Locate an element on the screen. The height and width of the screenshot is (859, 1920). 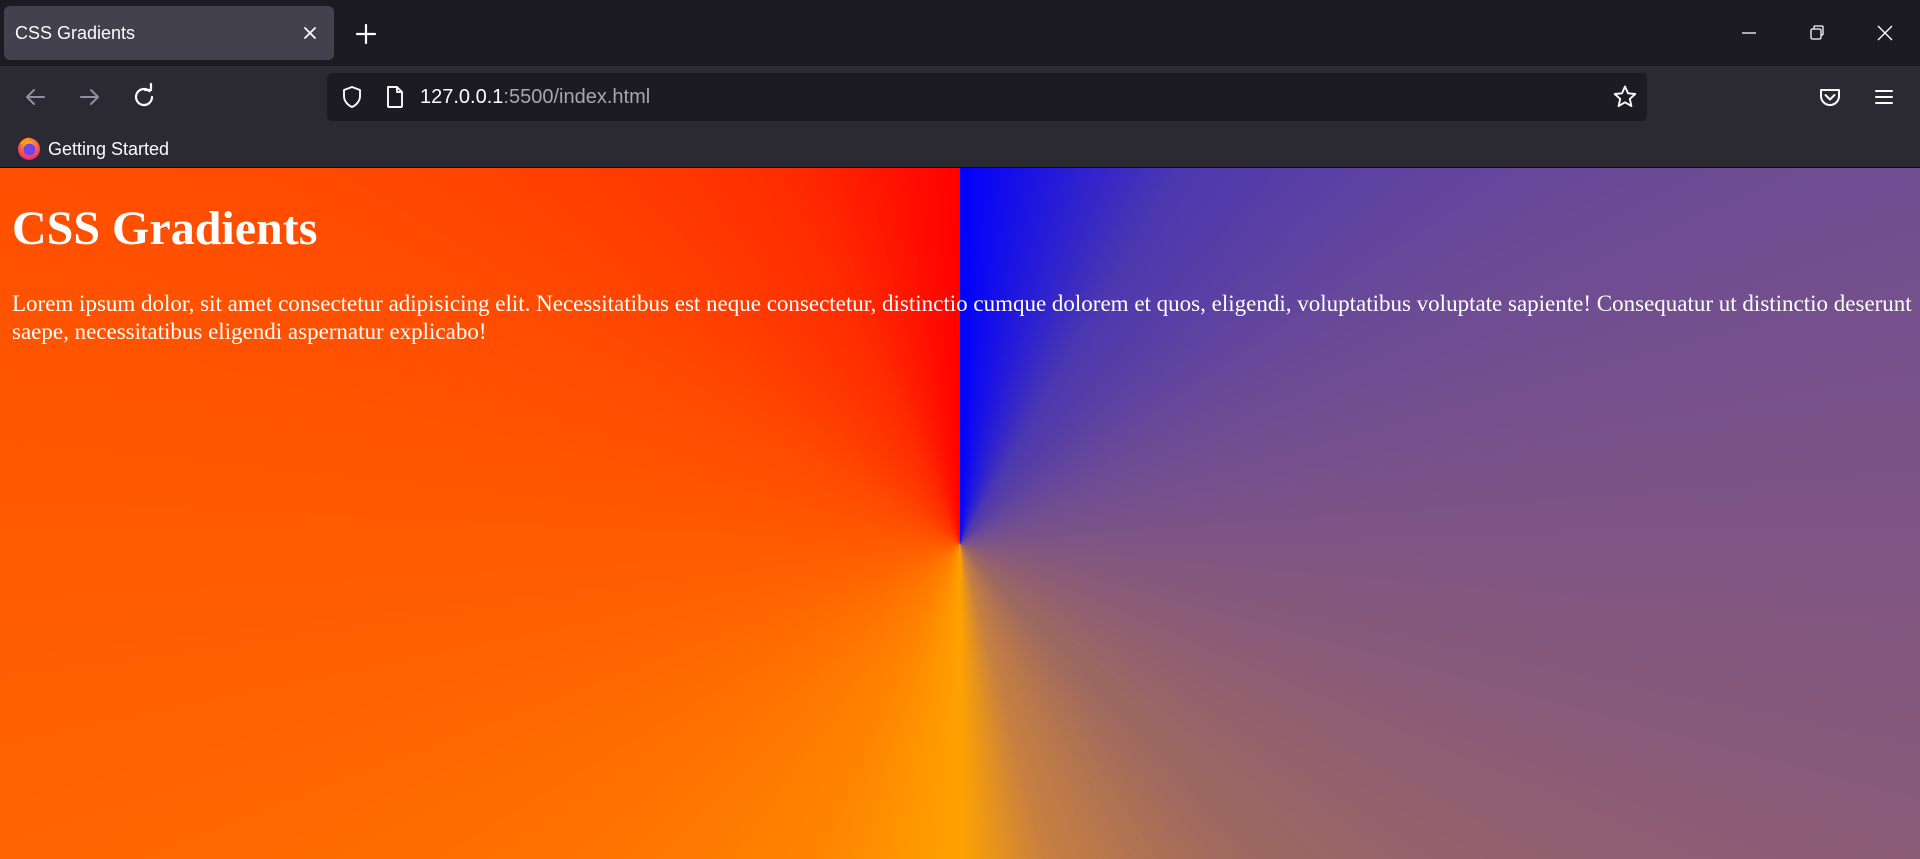
bookmarks-toolbar: Getting Started is located at coordinates (960, 148).